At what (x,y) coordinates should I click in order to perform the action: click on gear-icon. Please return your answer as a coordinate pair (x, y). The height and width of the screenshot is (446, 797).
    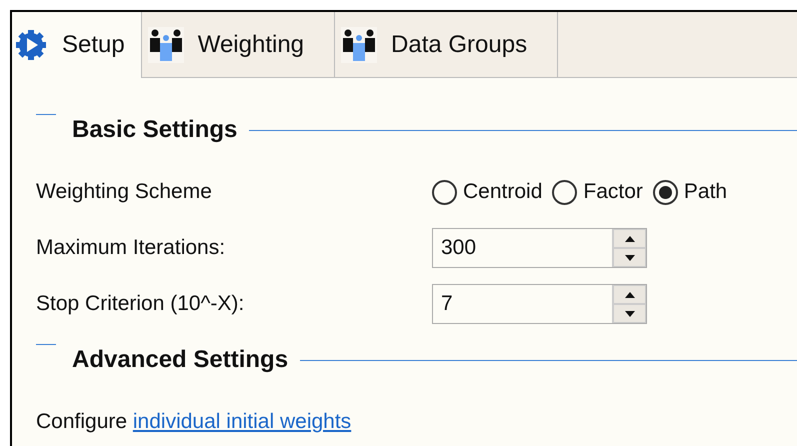
    Looking at the image, I should click on (31, 45).